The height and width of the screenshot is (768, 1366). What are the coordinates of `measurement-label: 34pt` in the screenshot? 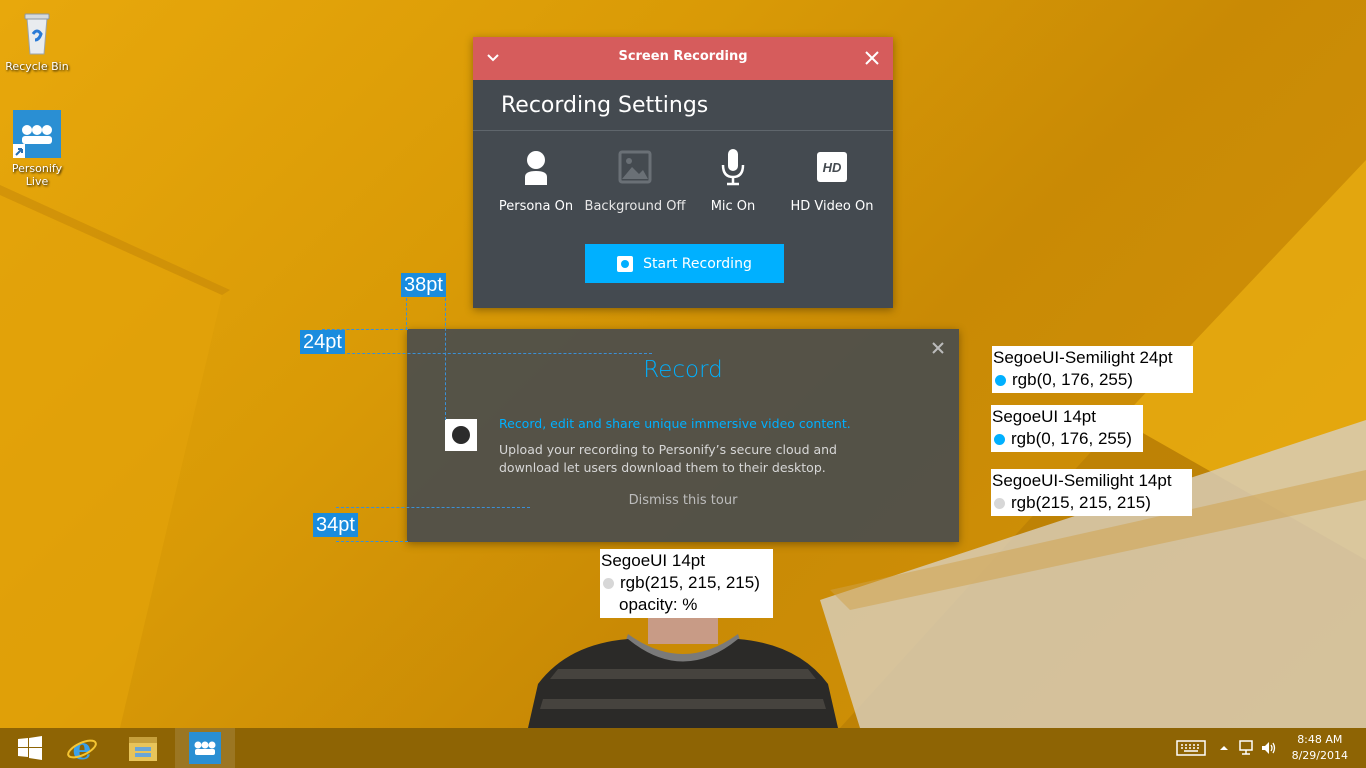 It's located at (335, 525).